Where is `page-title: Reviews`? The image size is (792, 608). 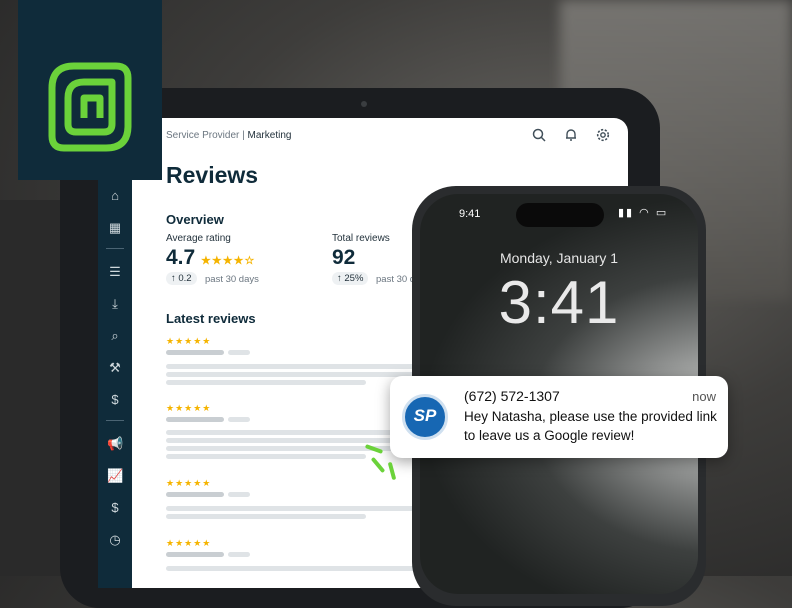 page-title: Reviews is located at coordinates (212, 175).